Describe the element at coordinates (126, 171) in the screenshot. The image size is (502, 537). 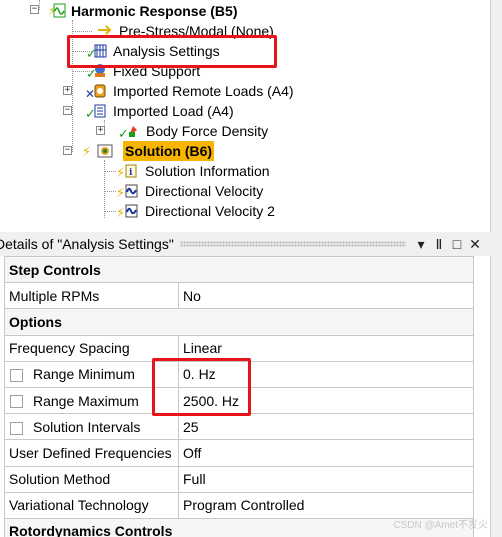
I see `solution-information-icon: ⚡ i` at that location.